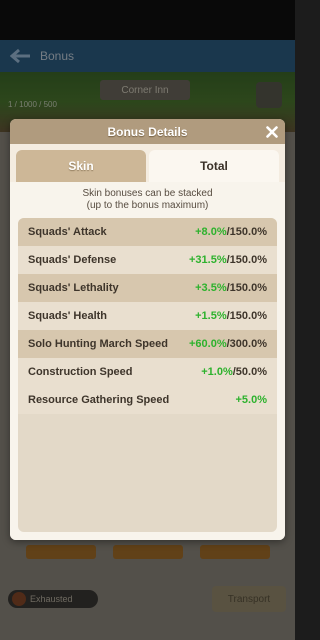  I want to click on tab-skin: Skin, so click(81, 166).